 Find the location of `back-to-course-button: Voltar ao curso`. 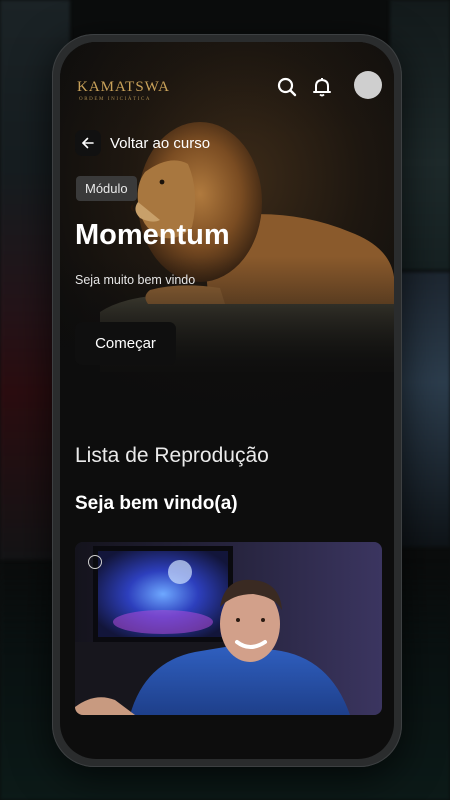

back-to-course-button: Voltar ao curso is located at coordinates (142, 143).